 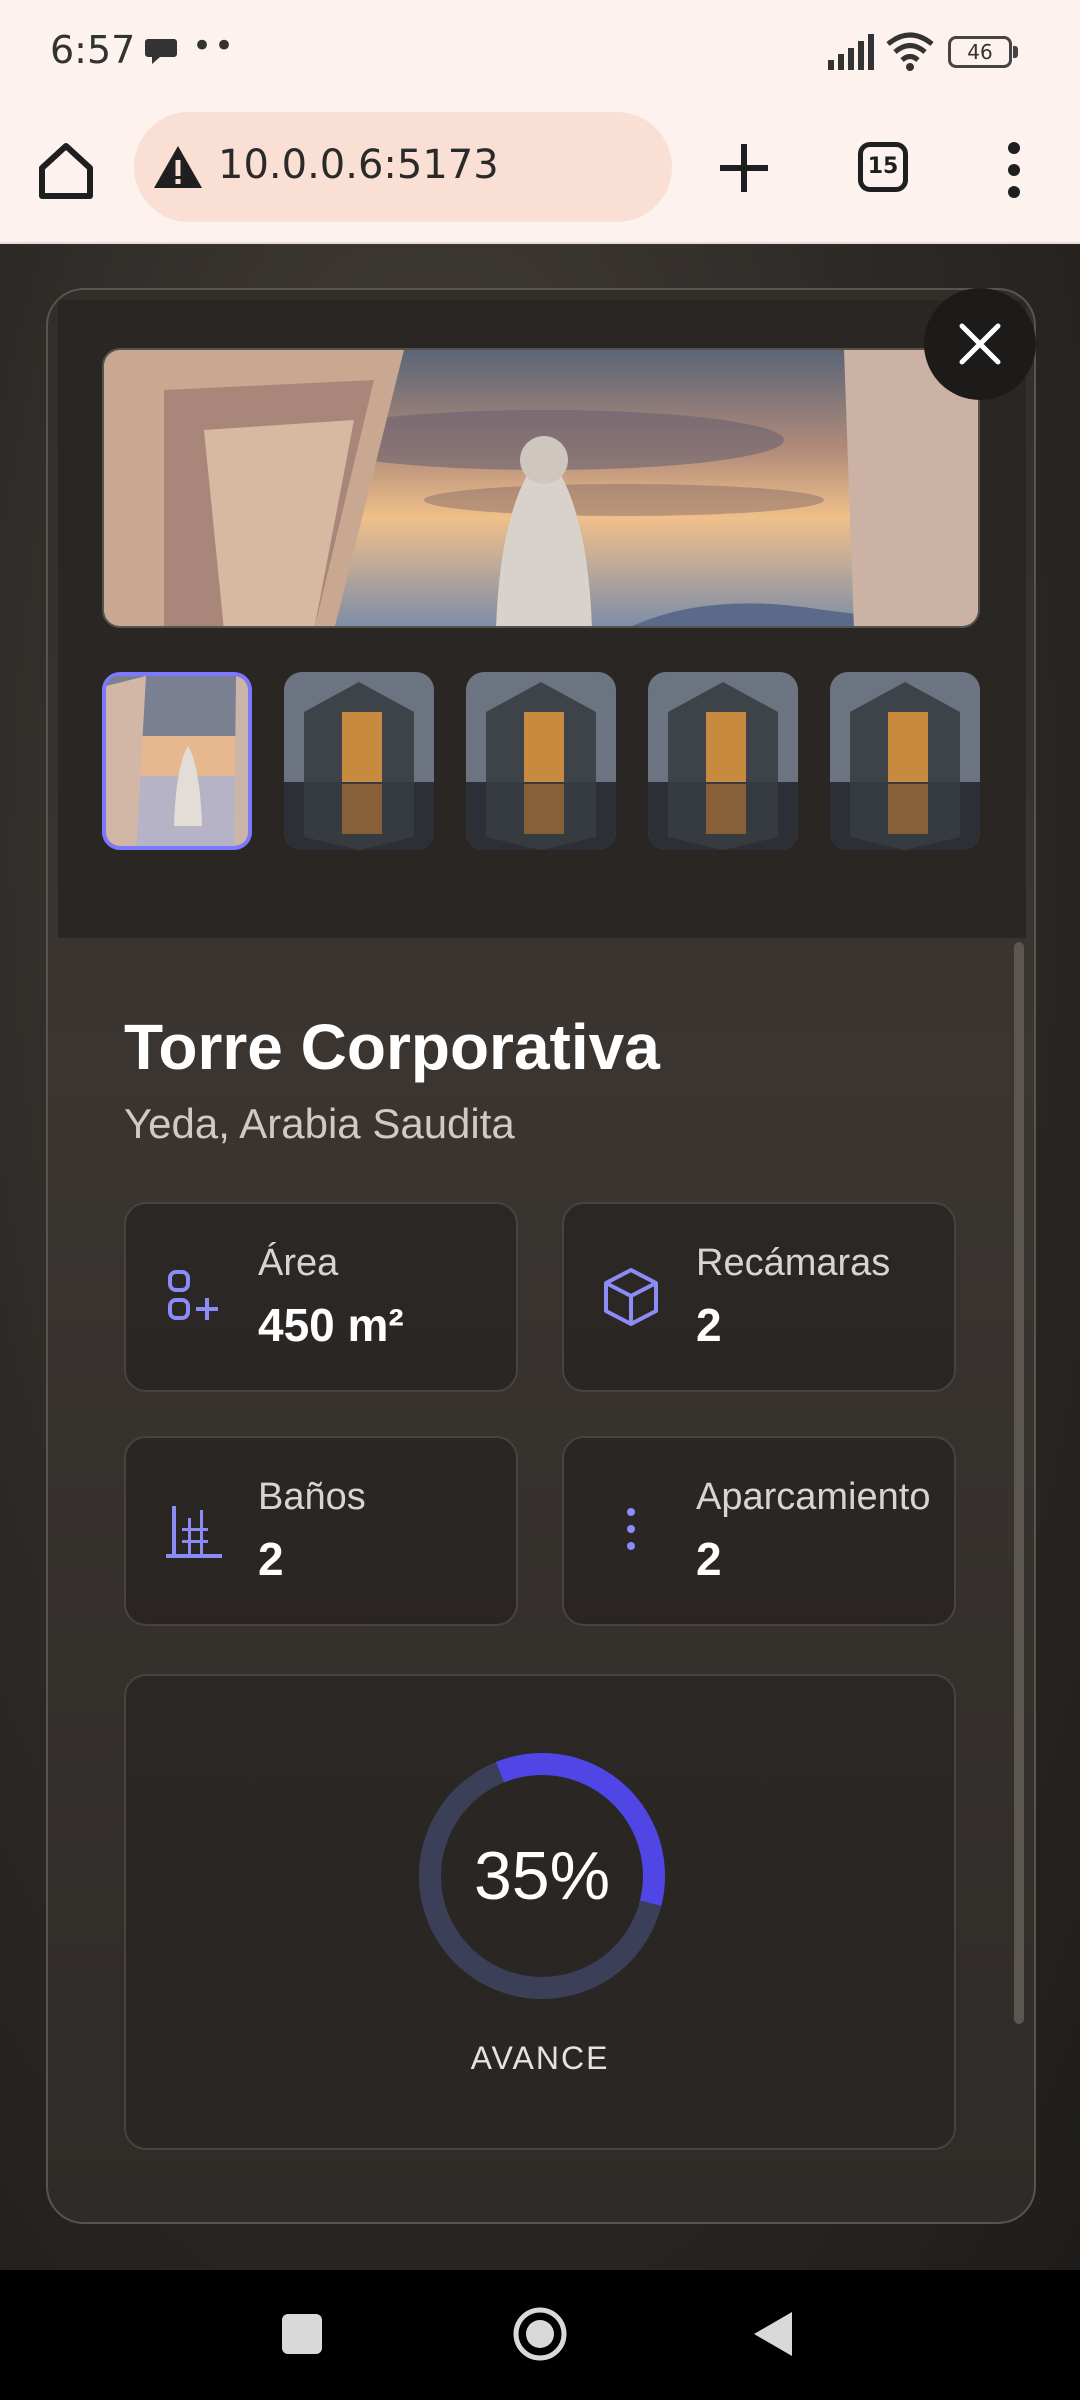 I want to click on stat-label: Baños, so click(x=312, y=1497).